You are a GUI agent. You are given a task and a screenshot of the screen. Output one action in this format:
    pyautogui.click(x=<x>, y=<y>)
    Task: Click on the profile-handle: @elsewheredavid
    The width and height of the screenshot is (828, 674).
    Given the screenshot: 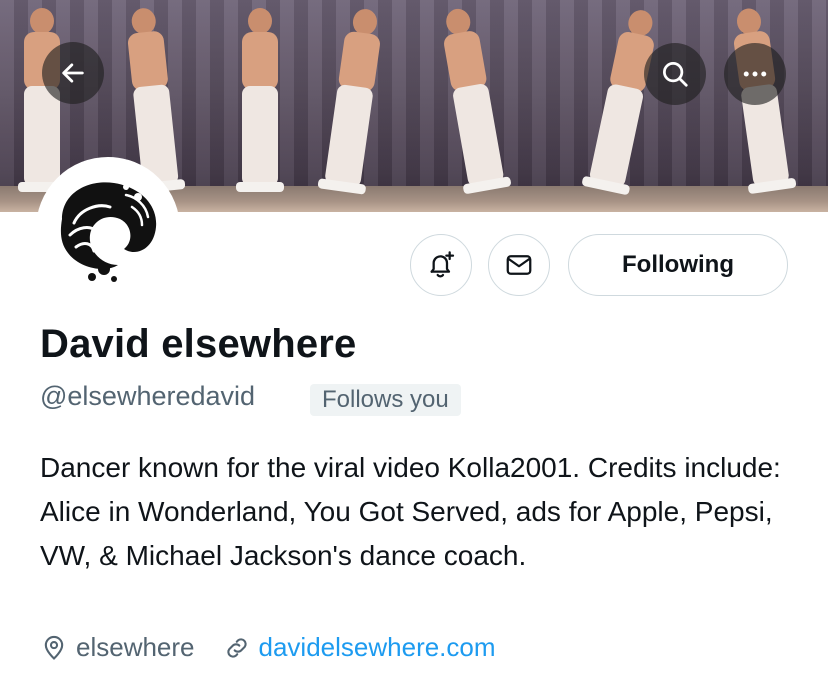 What is the action you would take?
    pyautogui.click(x=148, y=396)
    